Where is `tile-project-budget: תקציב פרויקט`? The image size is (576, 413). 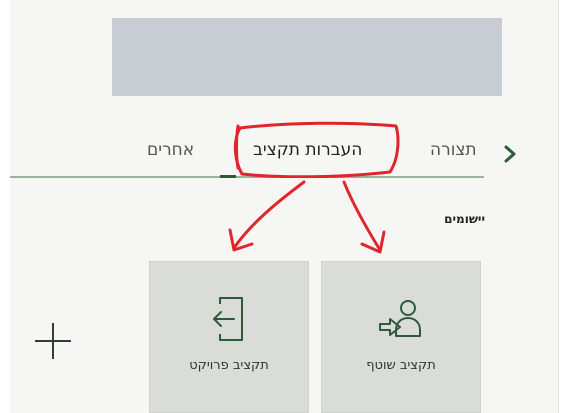
tile-project-budget: תקציב פרויקט is located at coordinates (229, 337).